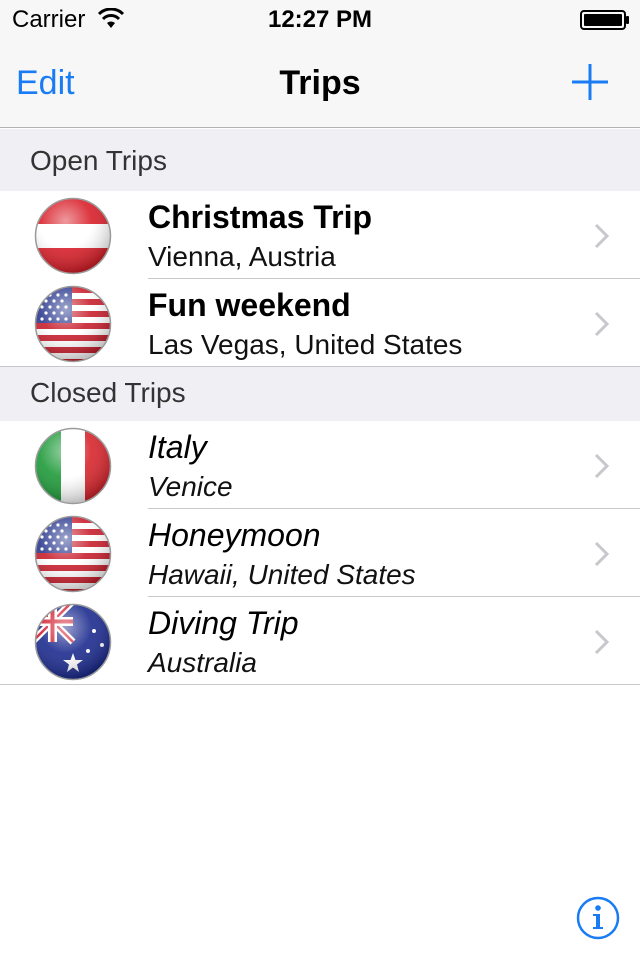  I want to click on trip-row-italy: Italy Venice, so click(320, 465).